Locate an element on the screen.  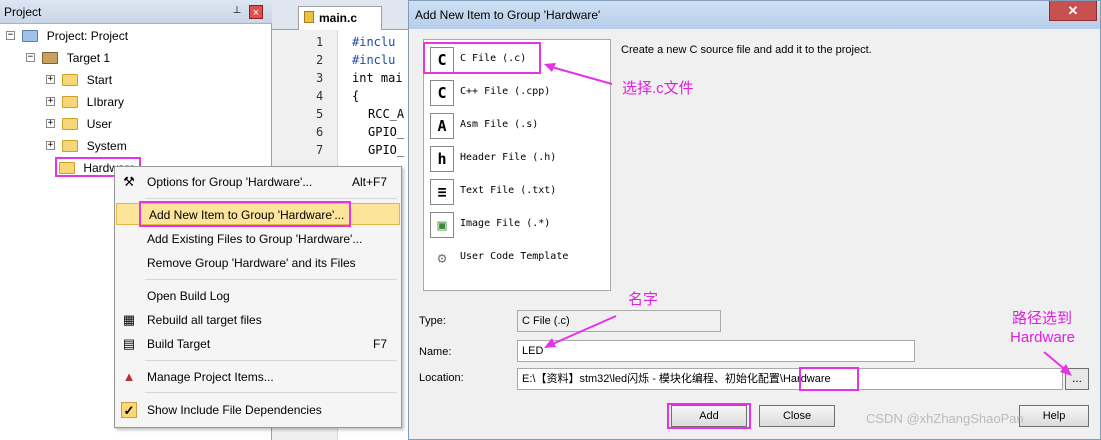
arrow-head is located at coordinates (550, 343).